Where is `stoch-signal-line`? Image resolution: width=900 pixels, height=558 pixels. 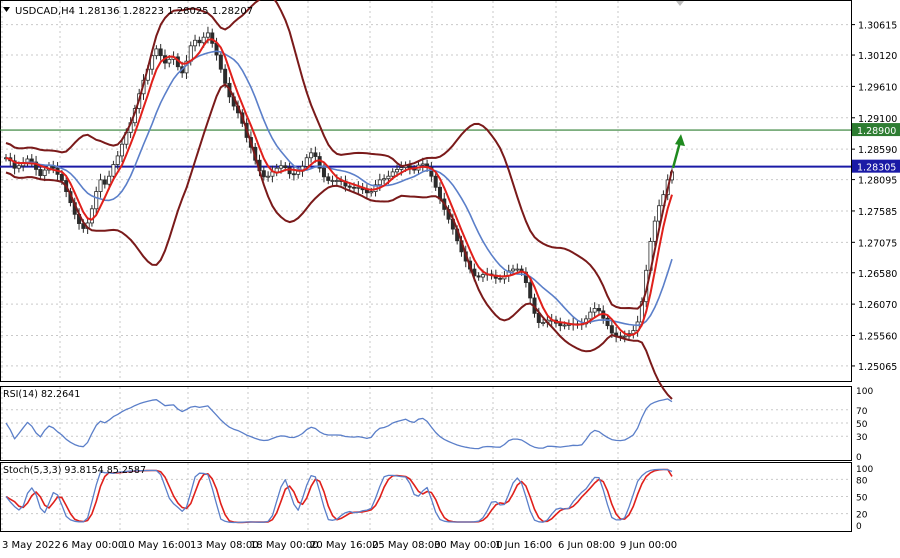 stoch-signal-line is located at coordinates (339, 496).